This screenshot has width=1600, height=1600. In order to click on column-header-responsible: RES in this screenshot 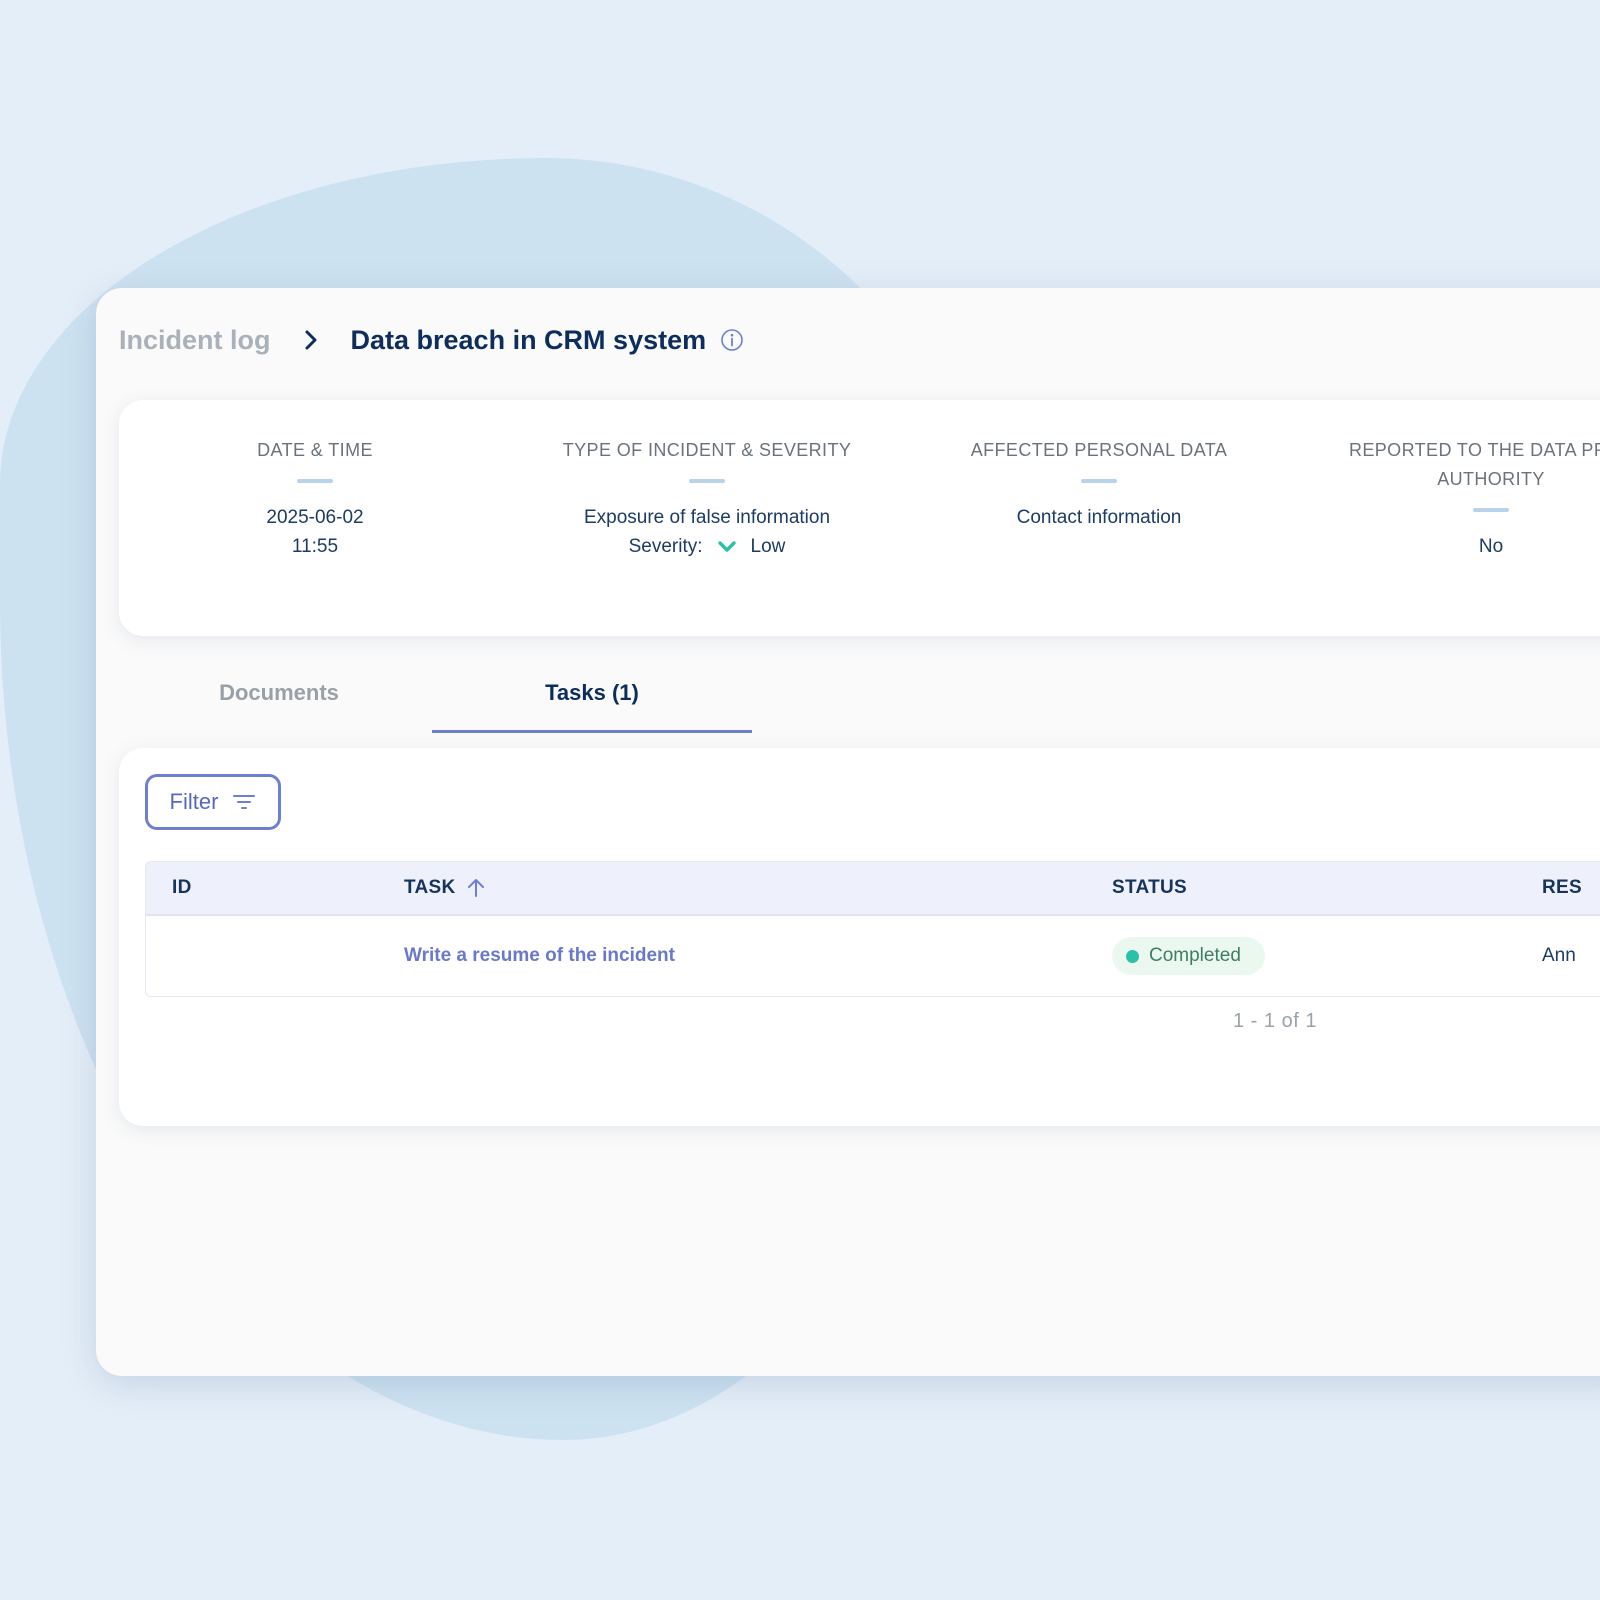, I will do `click(1562, 888)`.